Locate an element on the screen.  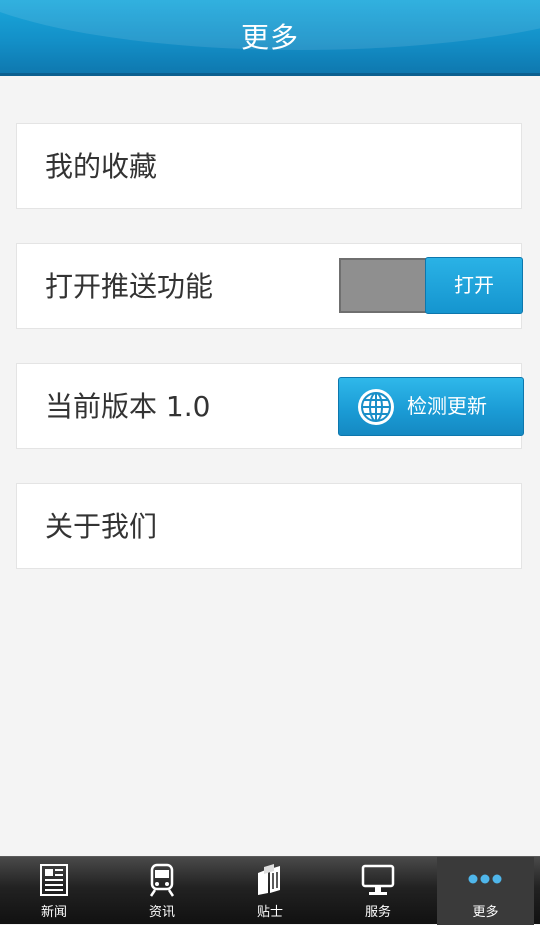
tab-service: 服务 is located at coordinates (378, 891).